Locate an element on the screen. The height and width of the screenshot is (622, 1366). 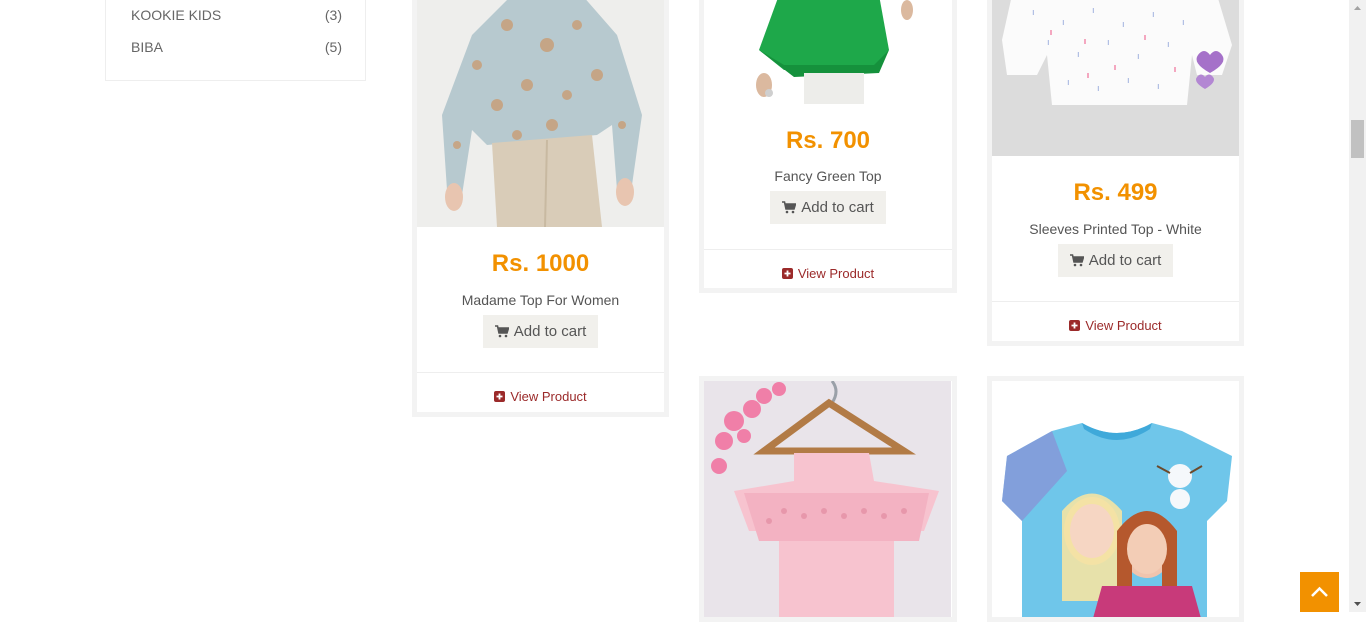
back-to-top-button is located at coordinates (1319, 592).